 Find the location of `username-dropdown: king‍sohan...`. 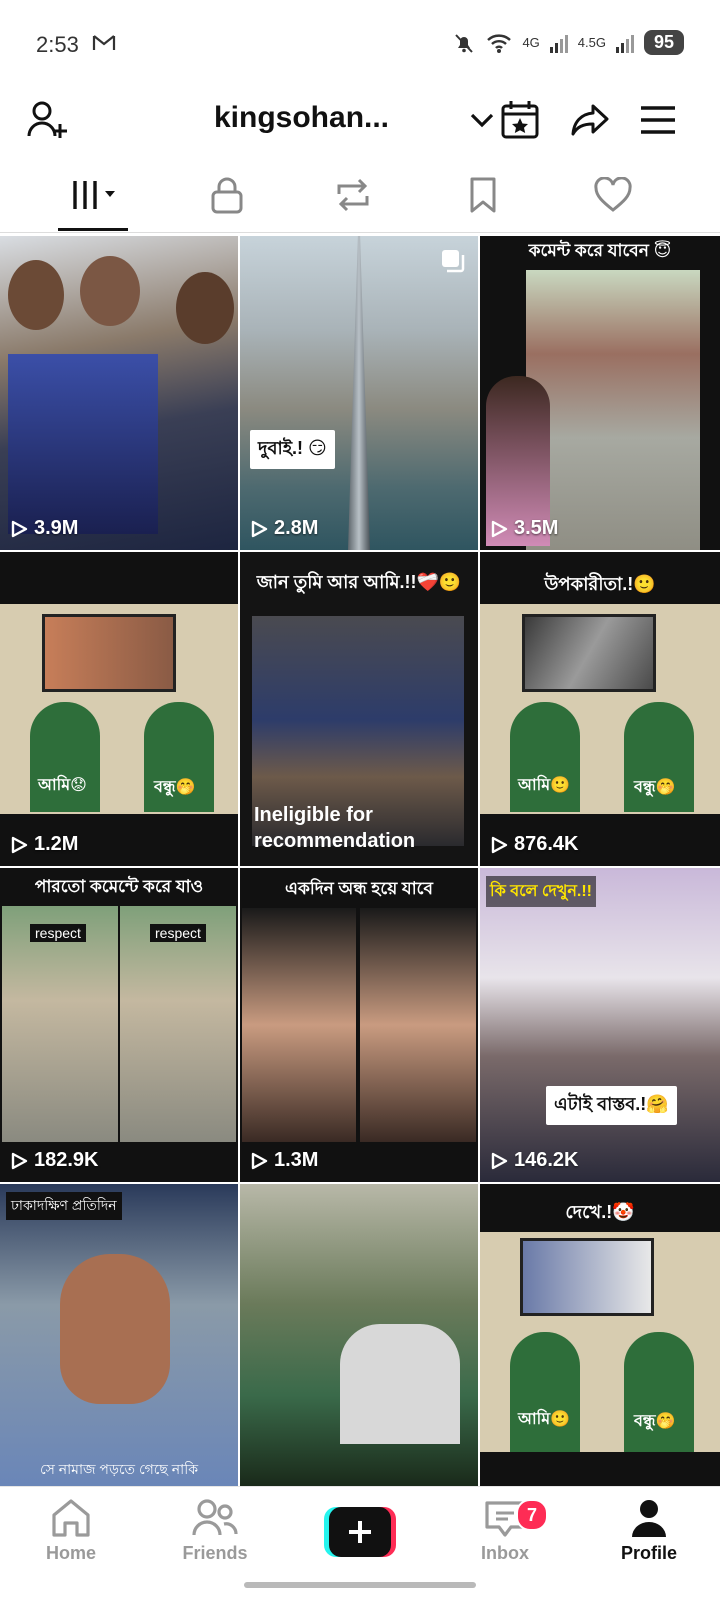

username-dropdown: king‍sohan... is located at coordinates (301, 118).